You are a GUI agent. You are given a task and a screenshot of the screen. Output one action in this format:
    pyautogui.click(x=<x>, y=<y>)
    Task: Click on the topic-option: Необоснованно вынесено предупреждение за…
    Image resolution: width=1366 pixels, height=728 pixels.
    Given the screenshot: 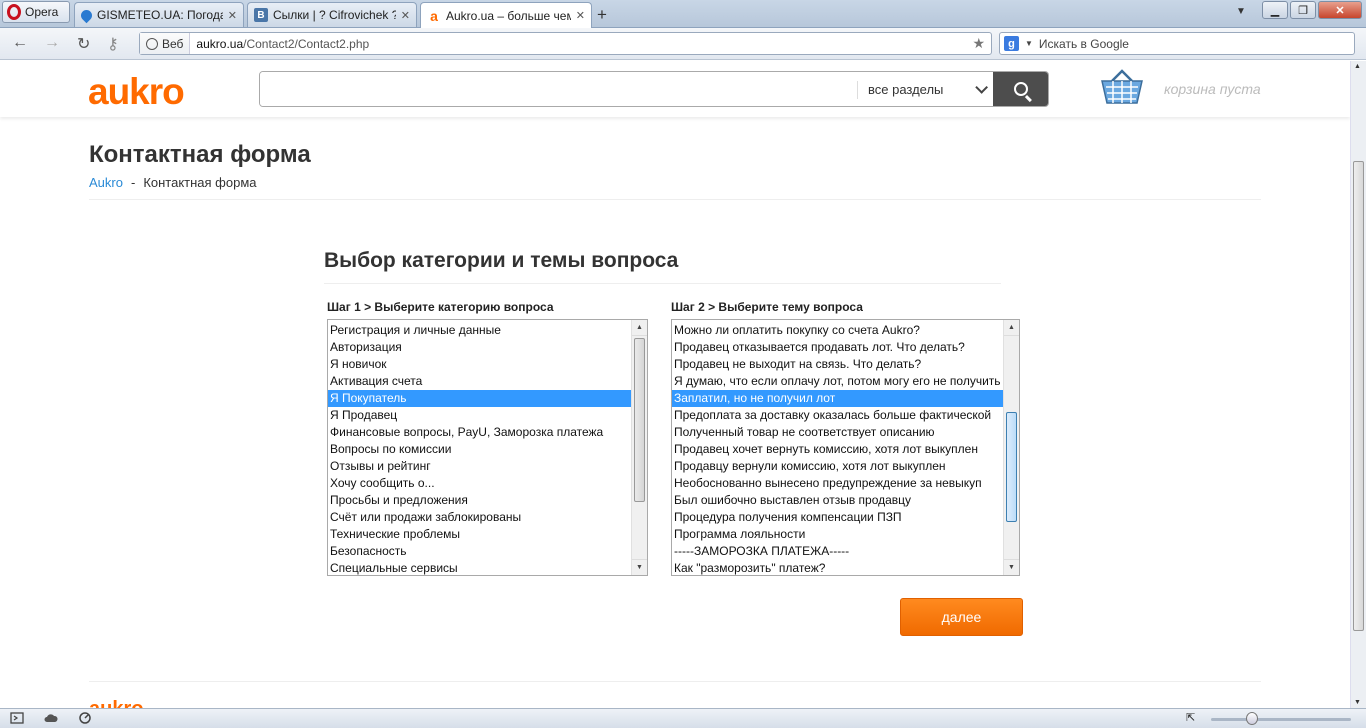 What is the action you would take?
    pyautogui.click(x=845, y=483)
    